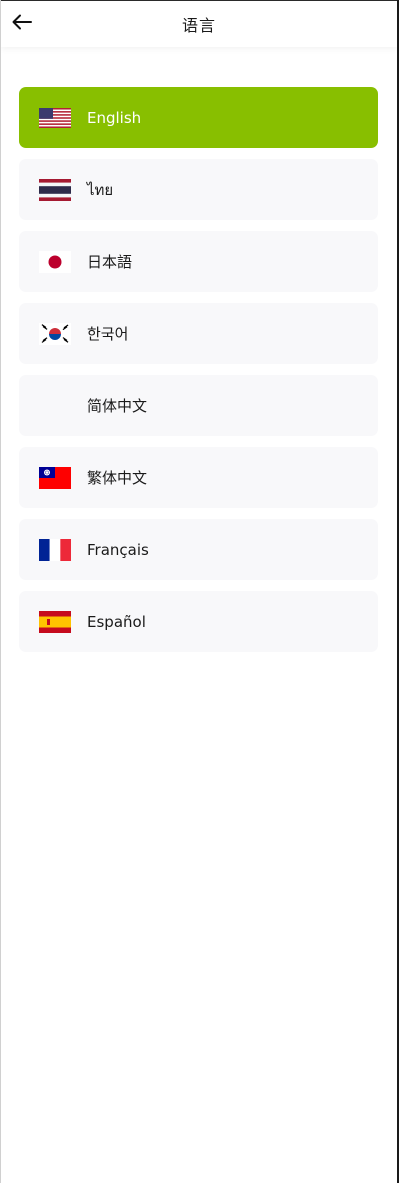 This screenshot has width=401, height=1183. Describe the element at coordinates (198, 549) in the screenshot. I see `language-item-french: Français` at that location.